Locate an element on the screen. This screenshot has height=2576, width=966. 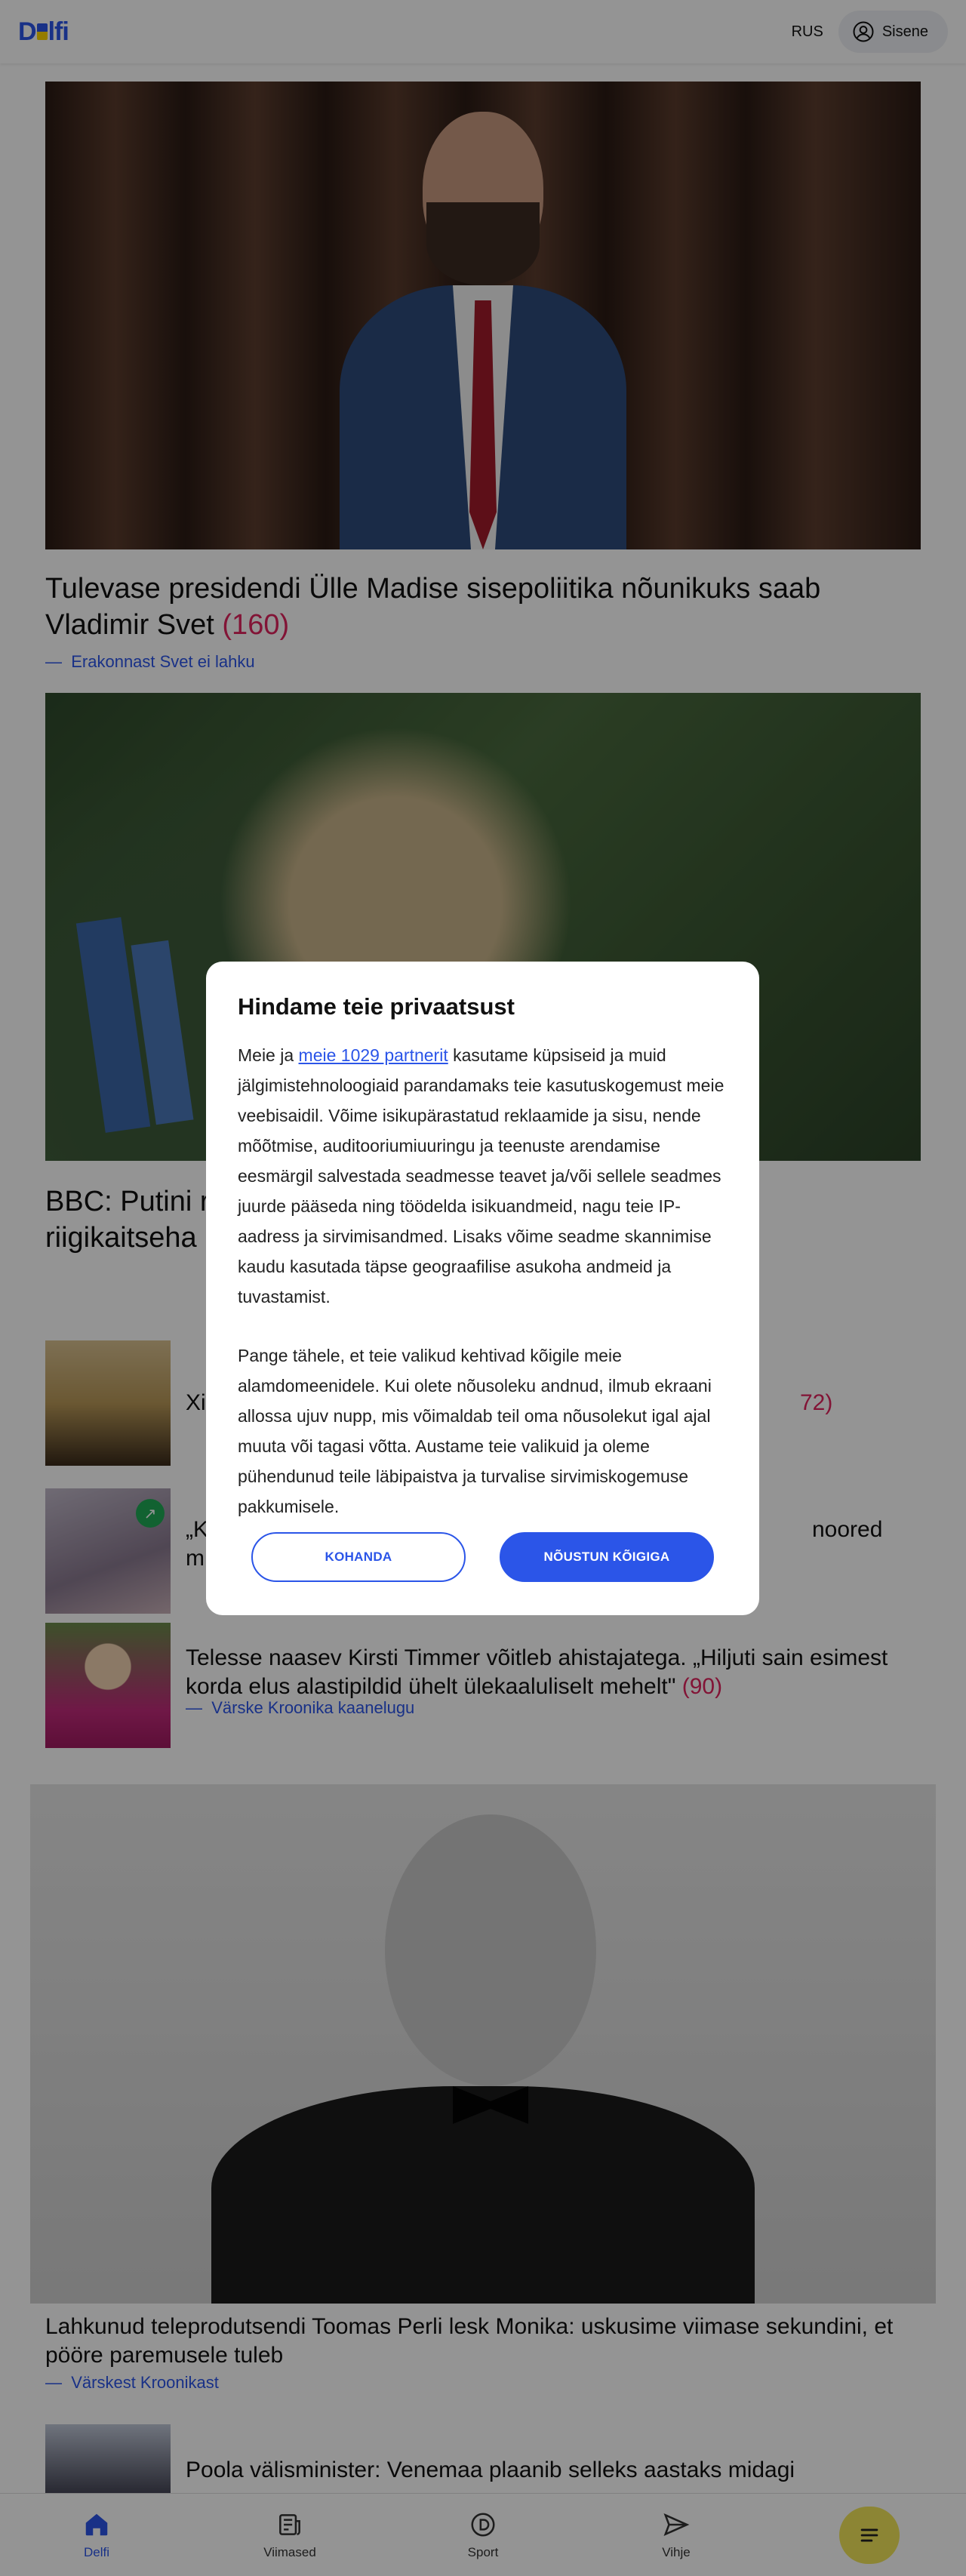
partners-link: meie 1029 partnerit is located at coordinates (373, 1055).